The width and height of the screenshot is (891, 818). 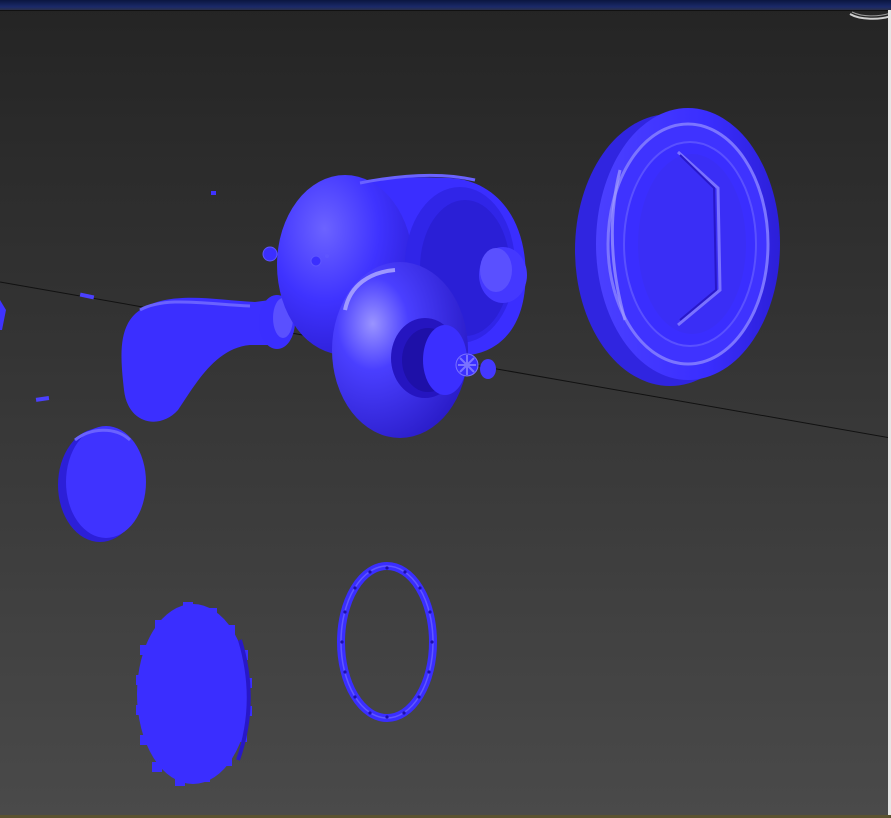 What do you see at coordinates (213, 193) in the screenshot?
I see `small-screw` at bounding box center [213, 193].